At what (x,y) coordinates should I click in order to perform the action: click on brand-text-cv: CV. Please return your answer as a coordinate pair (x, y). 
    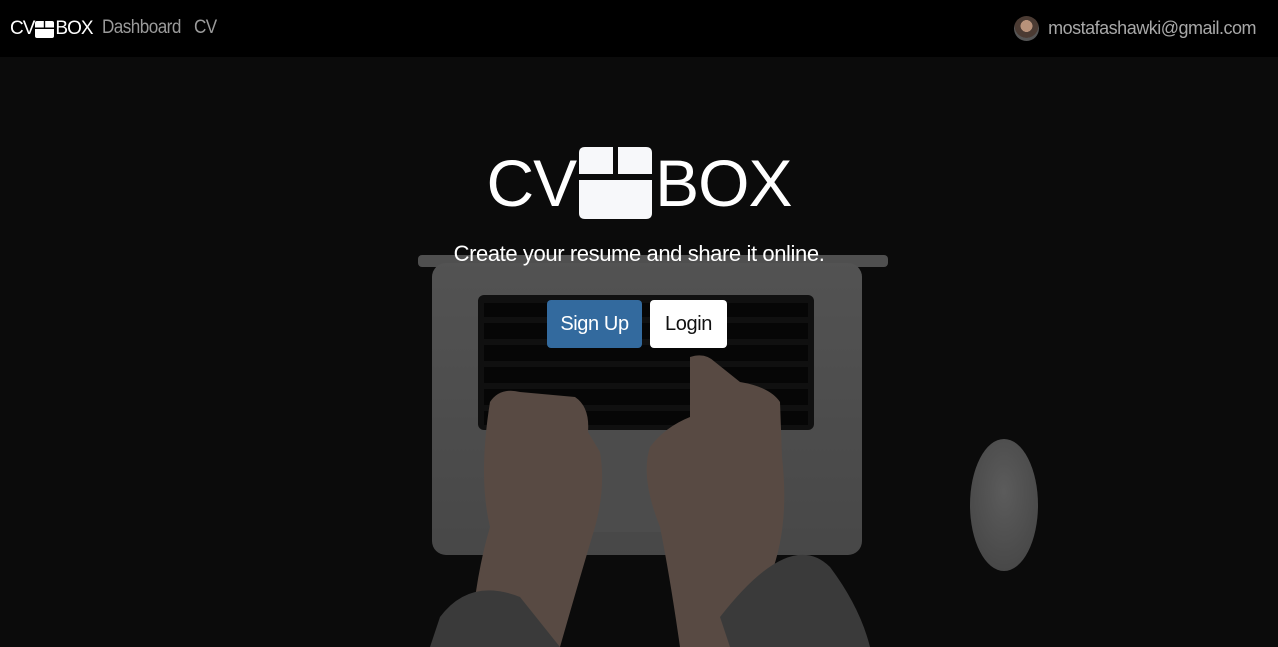
    Looking at the image, I should click on (22, 28).